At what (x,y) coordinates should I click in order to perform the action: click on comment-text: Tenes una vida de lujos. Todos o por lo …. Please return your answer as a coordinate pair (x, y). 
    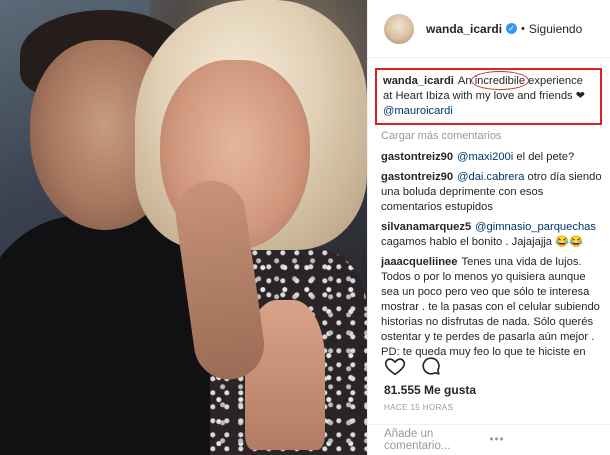
    Looking at the image, I should click on (490, 307).